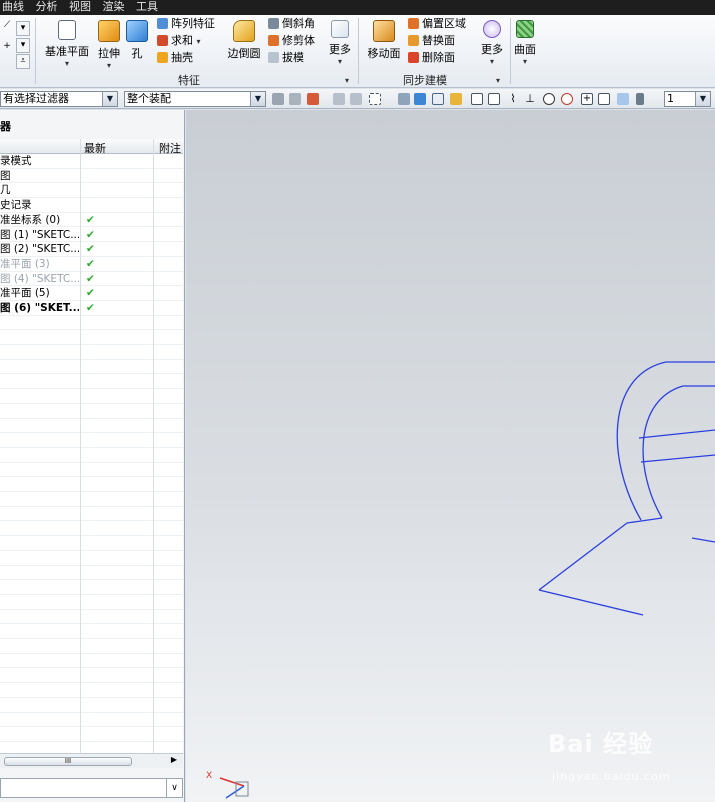  What do you see at coordinates (13, 6) in the screenshot?
I see `menu-curve: 曲线` at bounding box center [13, 6].